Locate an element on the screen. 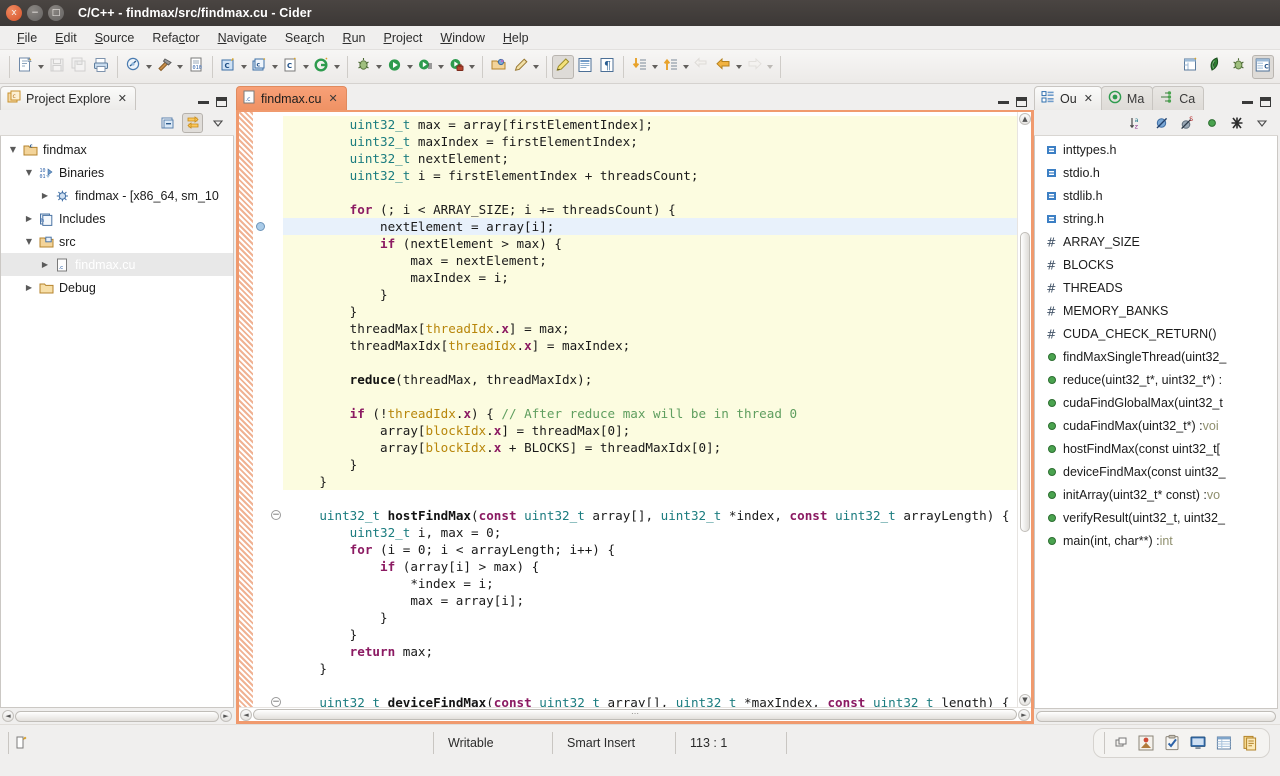 The image size is (1280, 776). open-resource-button is located at coordinates (499, 67).